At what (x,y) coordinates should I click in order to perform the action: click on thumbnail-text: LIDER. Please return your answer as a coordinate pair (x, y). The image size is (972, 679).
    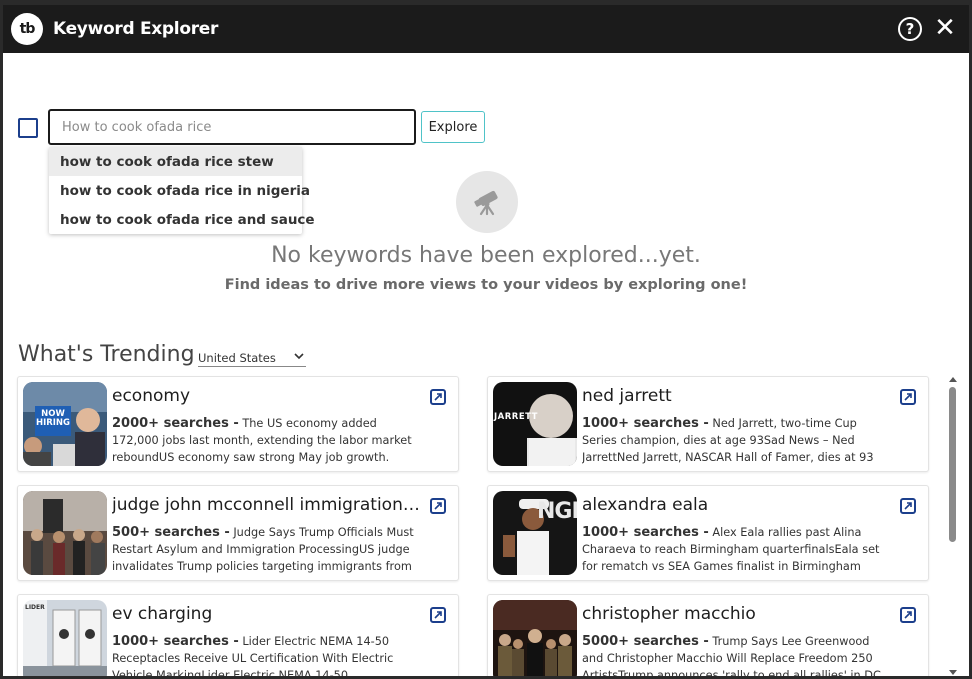
    Looking at the image, I should click on (35, 607).